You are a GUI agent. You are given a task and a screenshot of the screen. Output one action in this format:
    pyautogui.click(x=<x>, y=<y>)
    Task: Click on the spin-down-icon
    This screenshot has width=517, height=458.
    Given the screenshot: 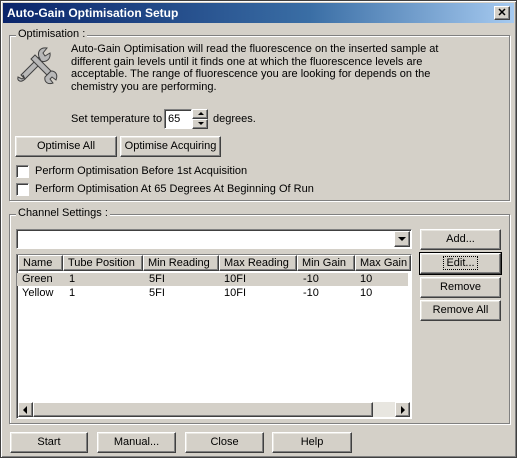 What is the action you would take?
    pyautogui.click(x=201, y=123)
    